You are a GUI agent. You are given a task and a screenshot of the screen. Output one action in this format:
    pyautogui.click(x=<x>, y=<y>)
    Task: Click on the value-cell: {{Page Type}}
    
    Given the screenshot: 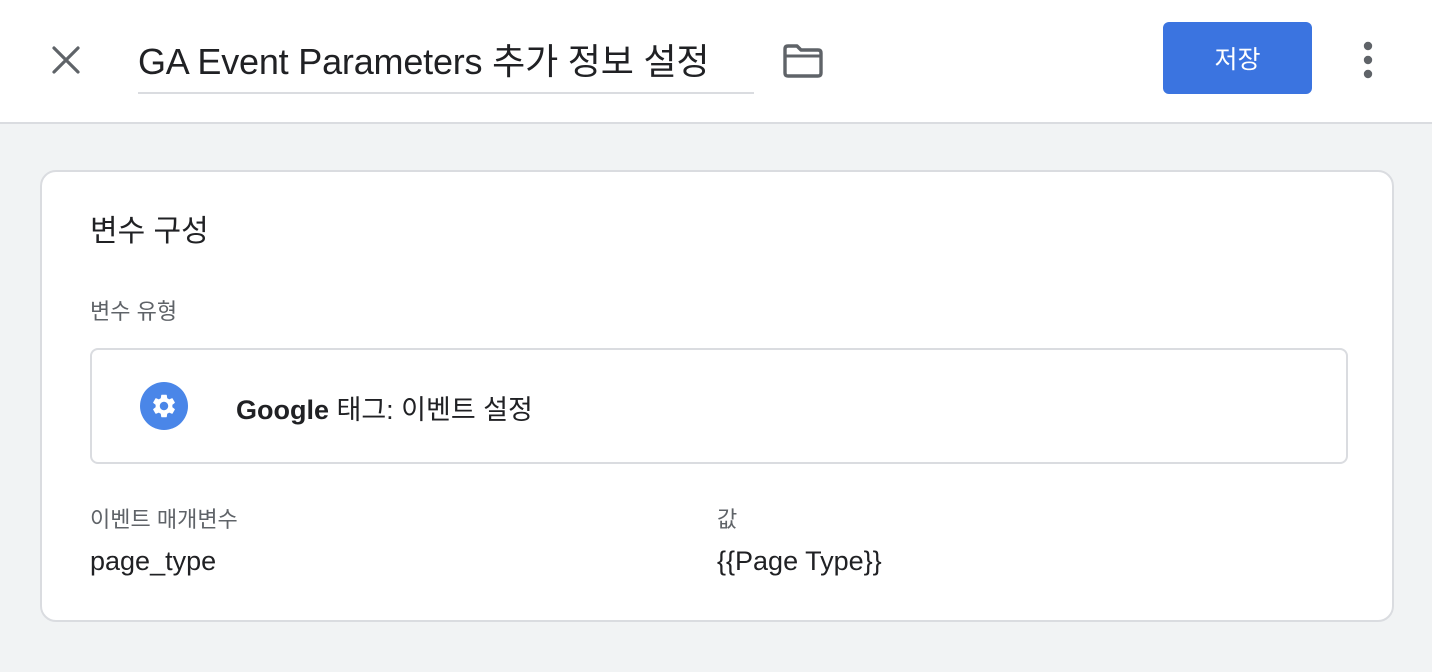 What is the action you would take?
    pyautogui.click(x=799, y=561)
    